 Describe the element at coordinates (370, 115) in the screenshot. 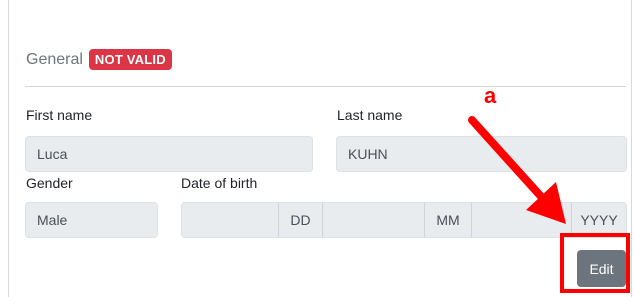

I see `last-name-label: Last name` at that location.